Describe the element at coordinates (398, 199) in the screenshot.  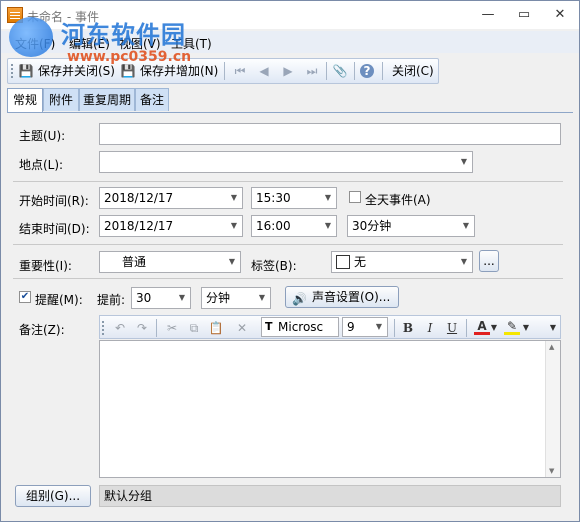
I see `allday-label: 全天事件(A)` at that location.